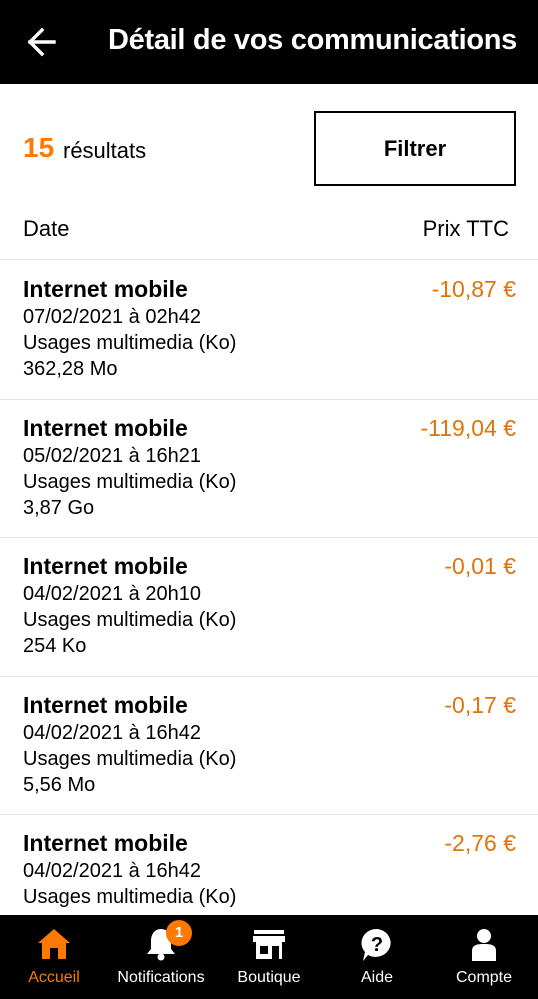 The width and height of the screenshot is (538, 999). What do you see at coordinates (161, 957) in the screenshot?
I see `tab-notifications: 1 Notifications` at bounding box center [161, 957].